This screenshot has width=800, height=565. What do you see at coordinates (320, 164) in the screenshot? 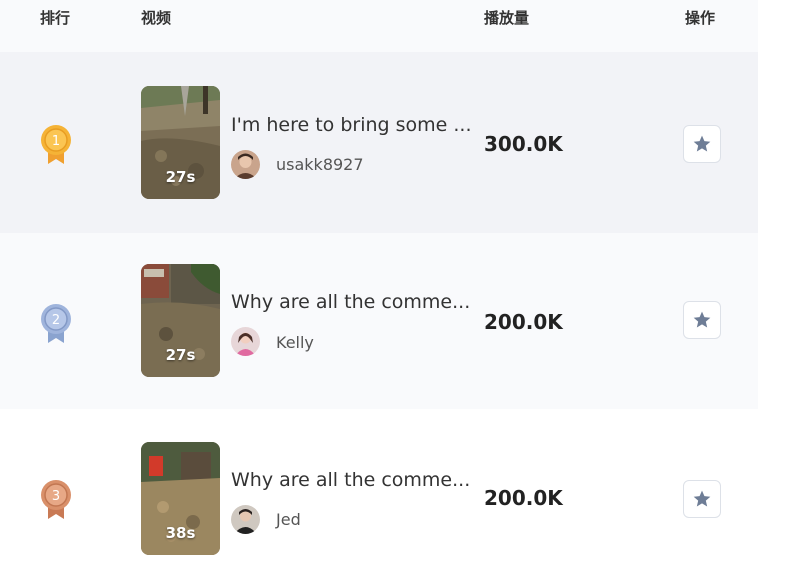
I see `author-name: usakk8927` at bounding box center [320, 164].